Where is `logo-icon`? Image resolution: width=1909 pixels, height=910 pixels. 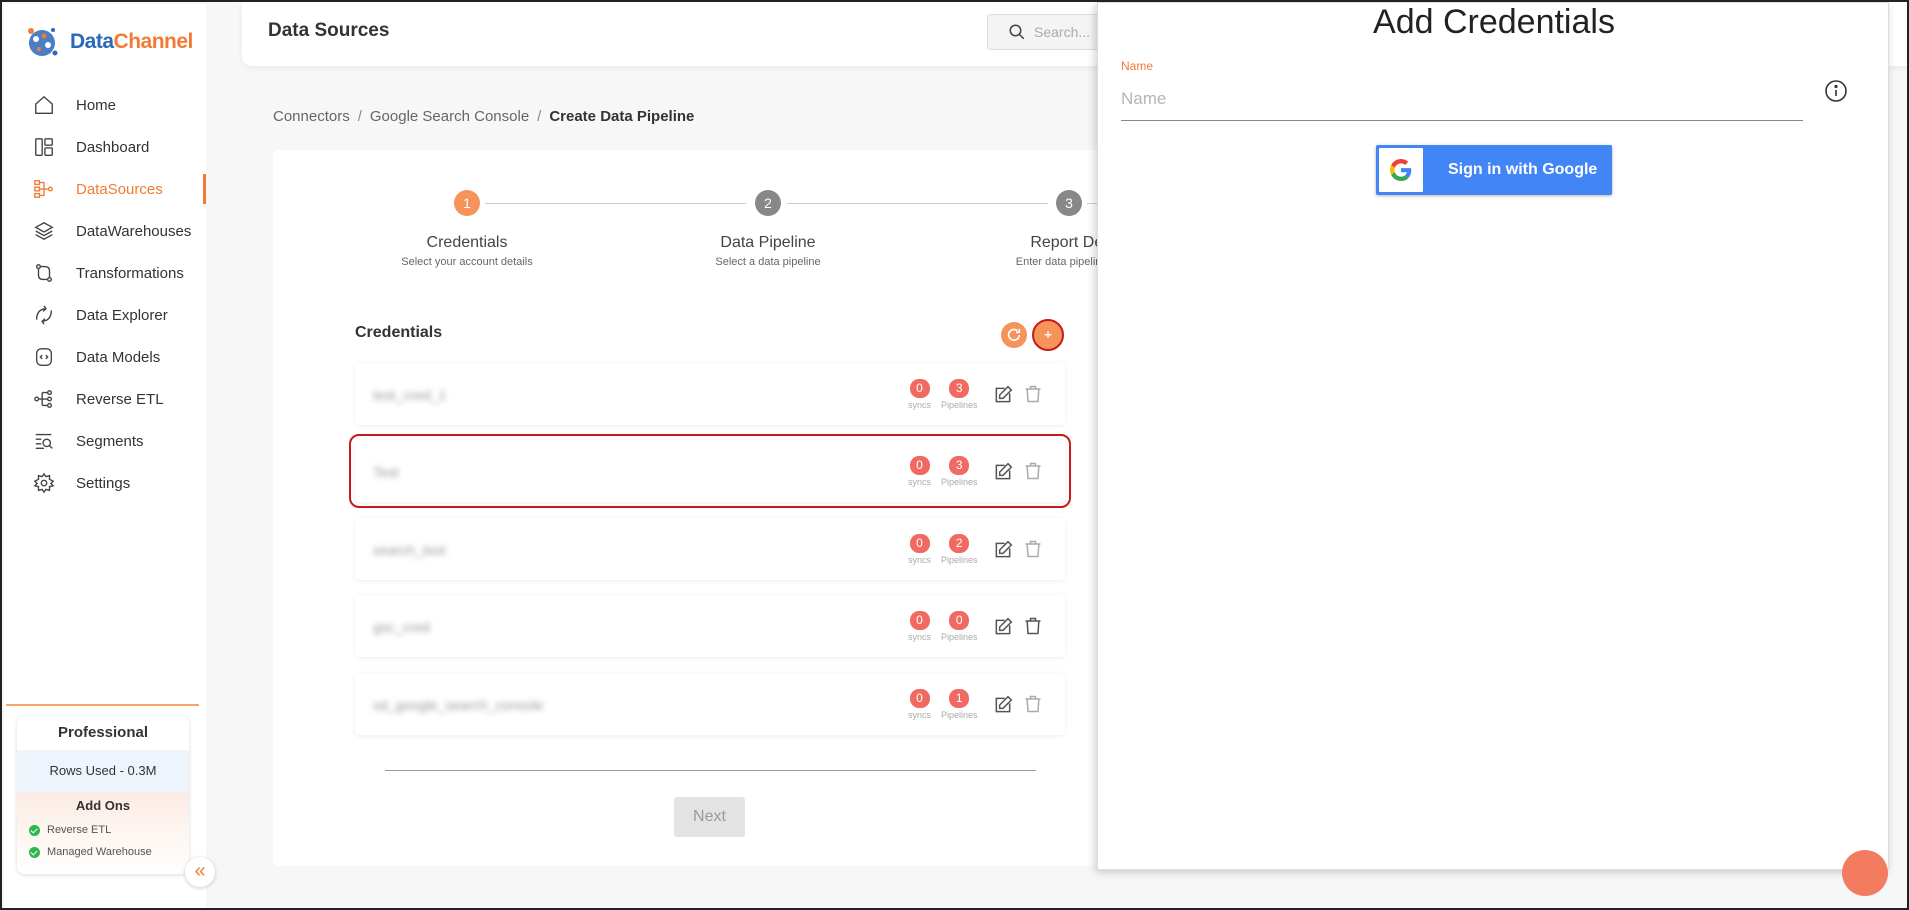
logo-icon is located at coordinates (42, 42).